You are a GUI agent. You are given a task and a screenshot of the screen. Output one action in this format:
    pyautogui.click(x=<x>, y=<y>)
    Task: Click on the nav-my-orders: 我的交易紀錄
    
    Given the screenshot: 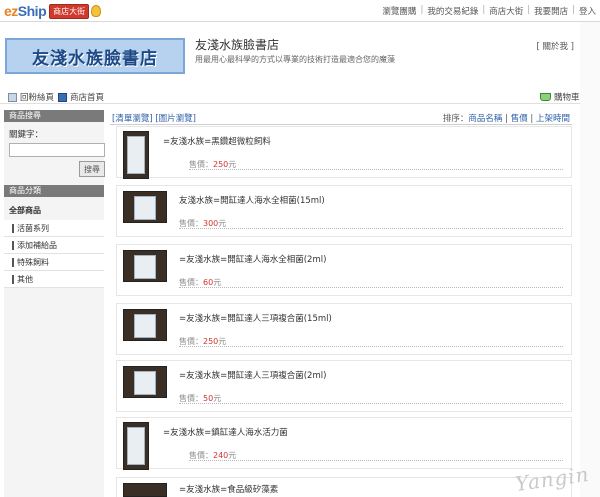 What is the action you would take?
    pyautogui.click(x=452, y=11)
    